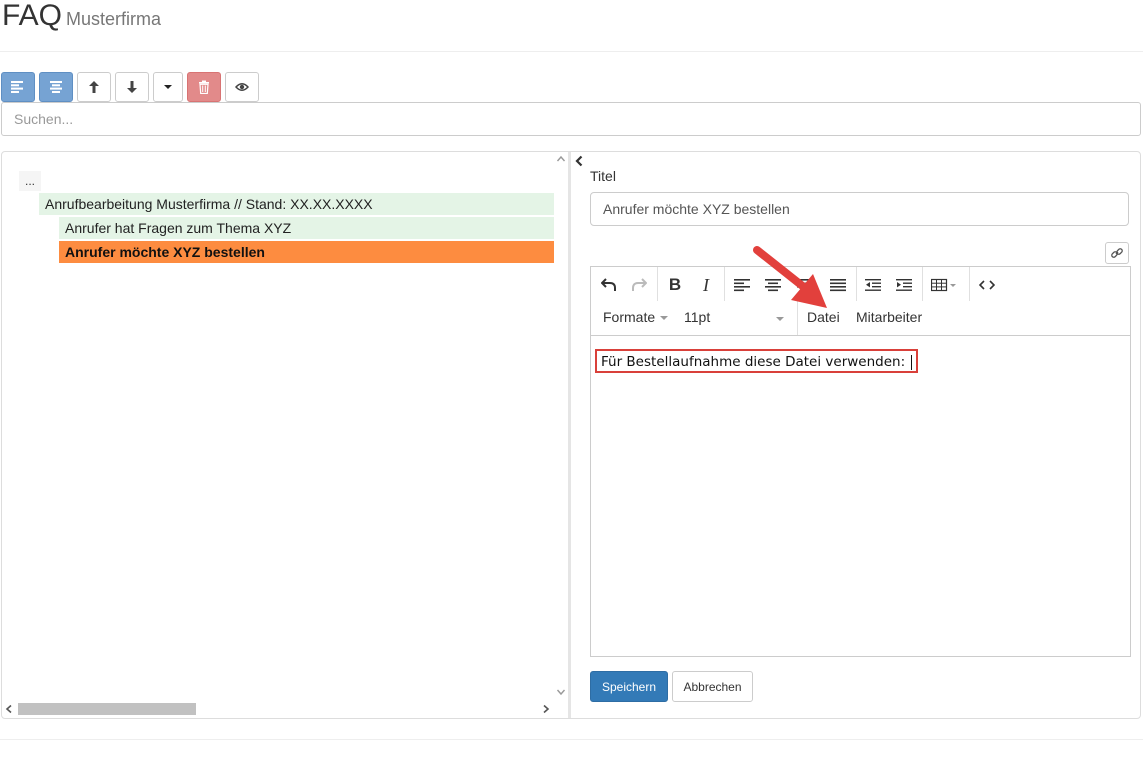  I want to click on link-button, so click(1117, 253).